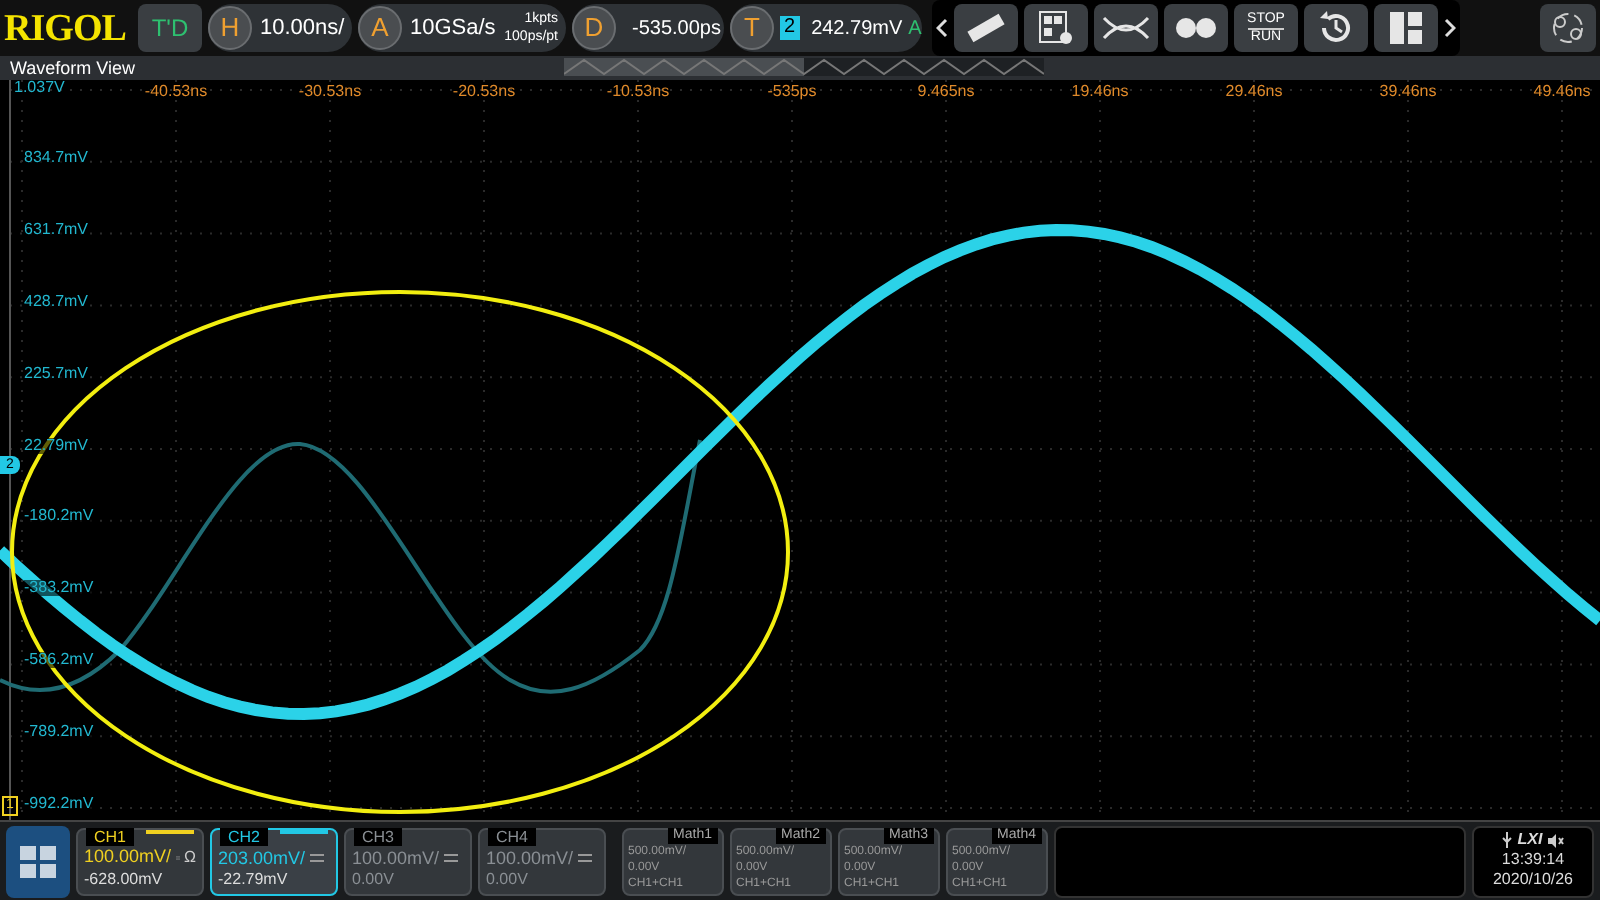  Describe the element at coordinates (512, 836) in the screenshot. I see `channel-name: CH4` at that location.